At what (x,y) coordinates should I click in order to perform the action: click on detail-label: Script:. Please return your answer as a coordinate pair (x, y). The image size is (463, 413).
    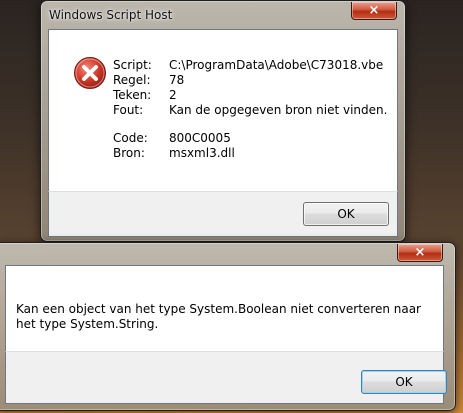
    Looking at the image, I should click on (132, 65).